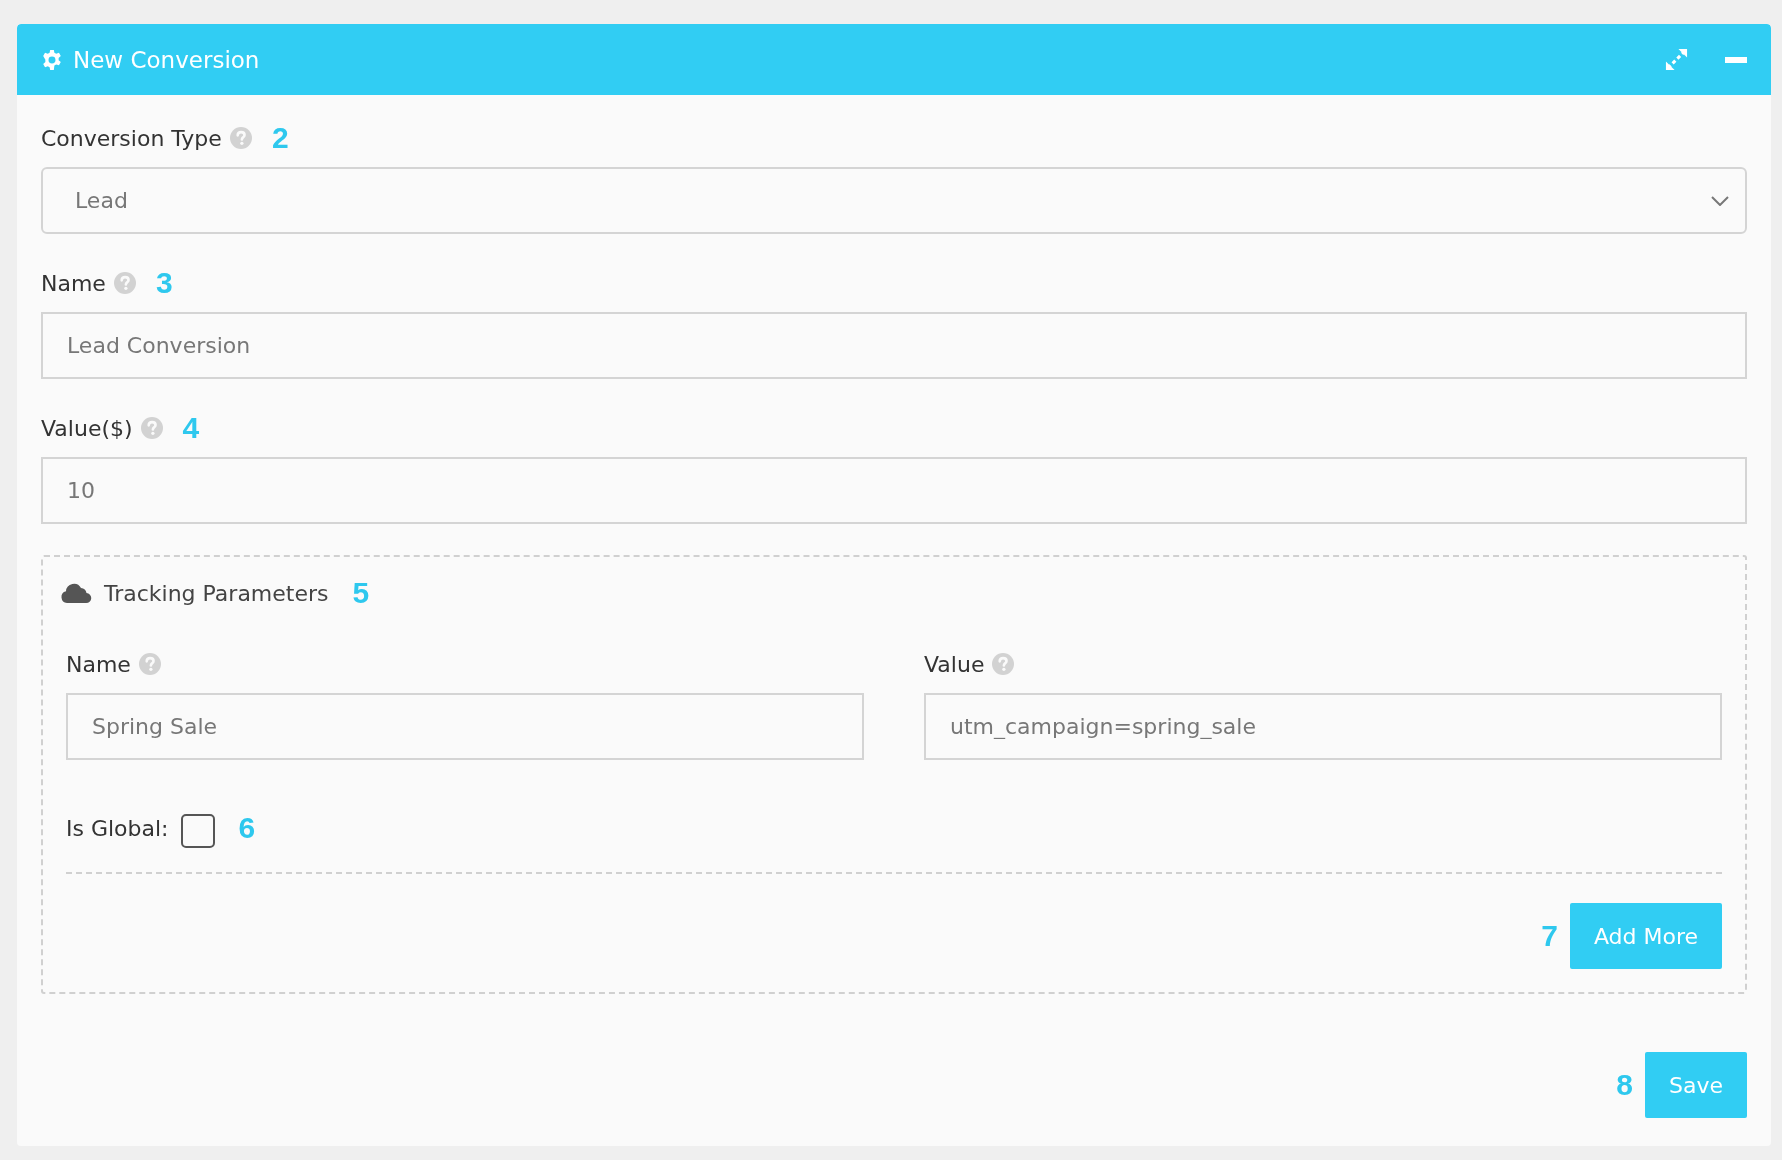 The height and width of the screenshot is (1160, 1782). I want to click on input-field: Spring Sale, so click(465, 726).